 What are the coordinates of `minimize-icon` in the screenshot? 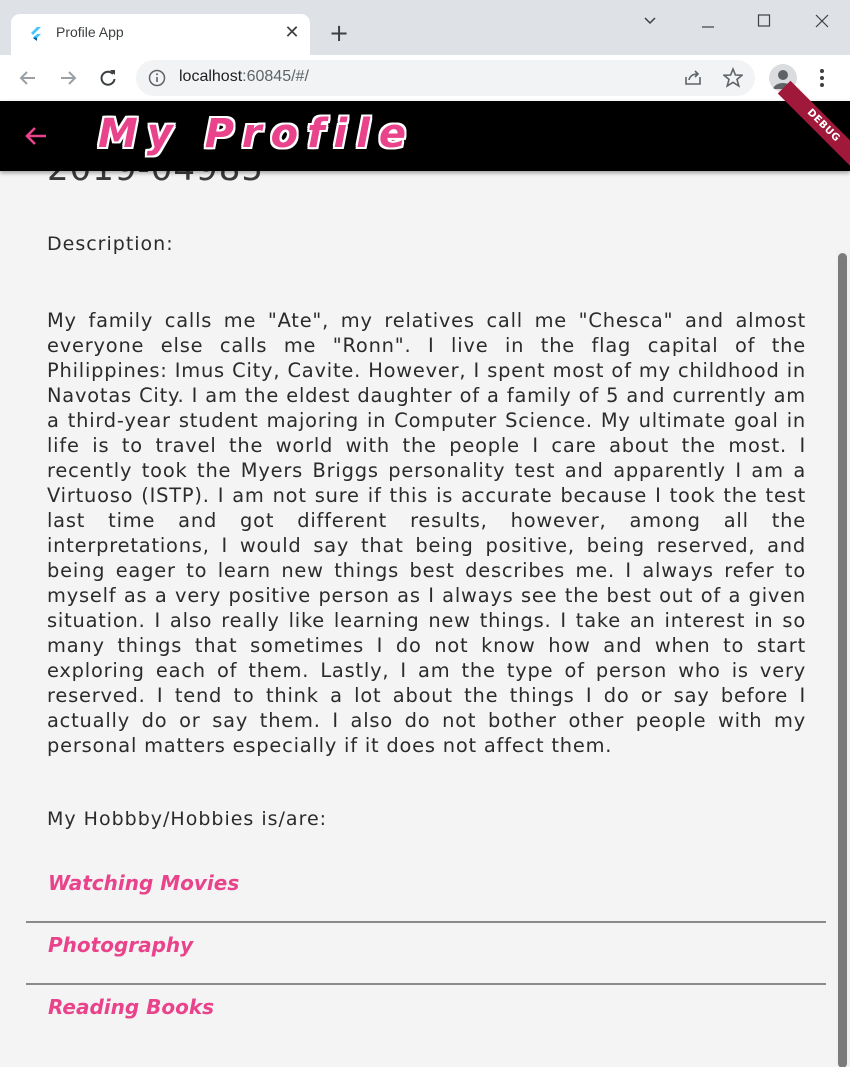 It's located at (708, 21).